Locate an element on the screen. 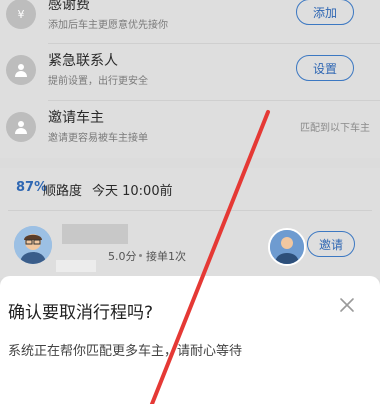  divider is located at coordinates (190, 210).